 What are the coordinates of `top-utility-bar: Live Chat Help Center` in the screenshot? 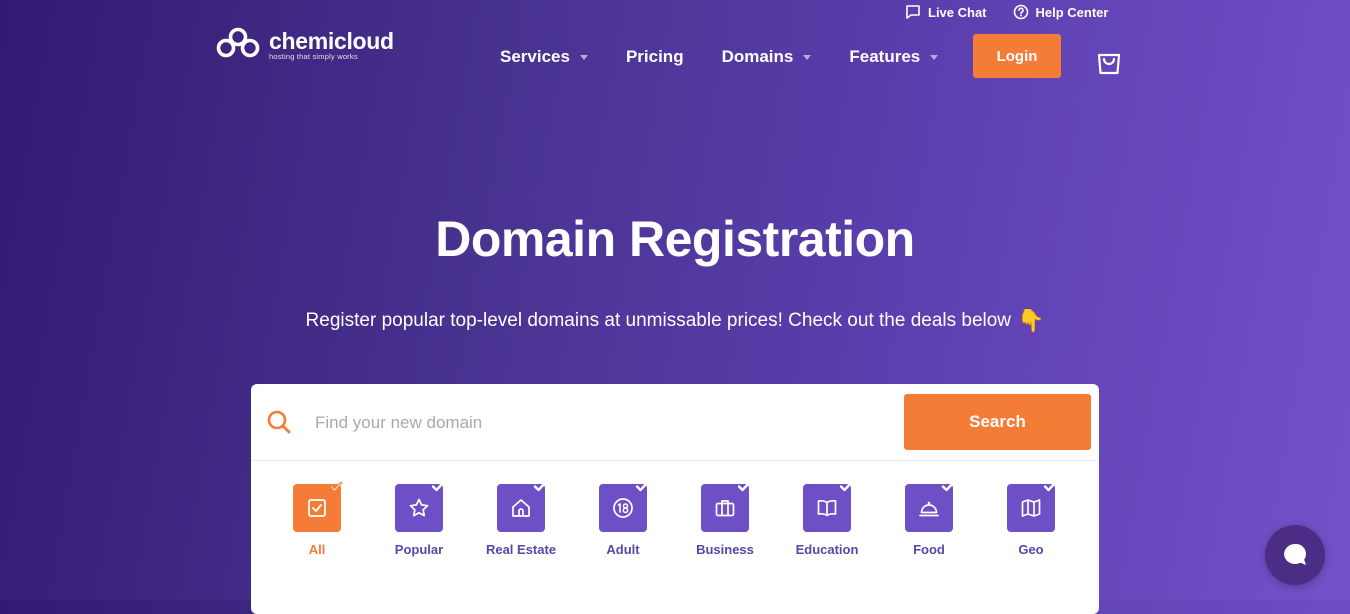 It's located at (1006, 12).